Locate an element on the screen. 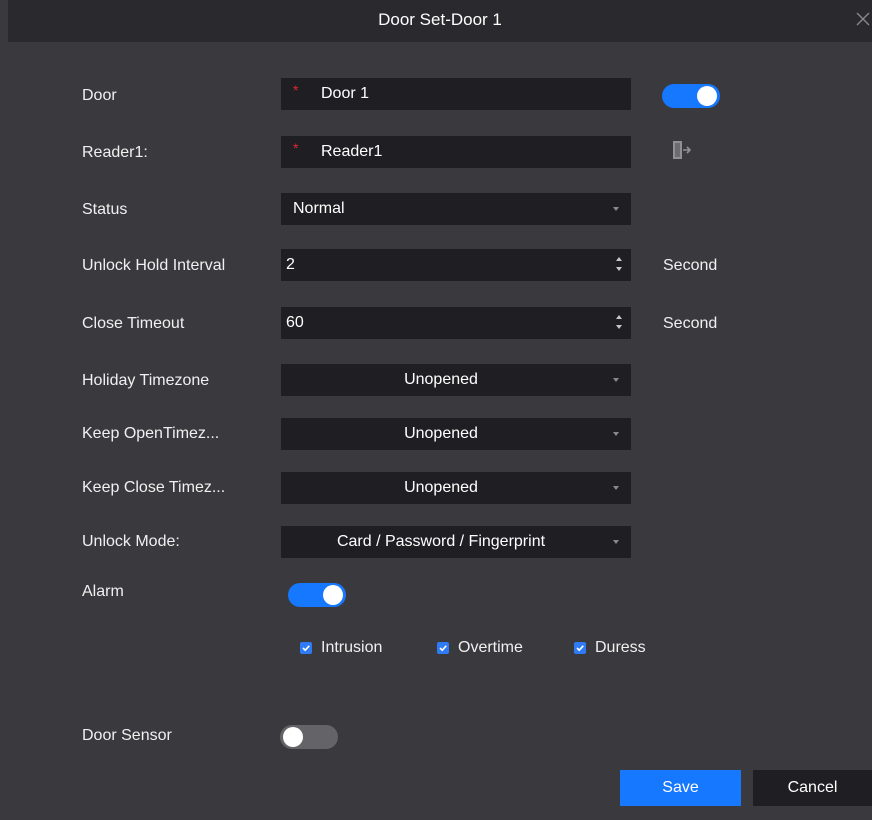 The width and height of the screenshot is (872, 820). reader1-input: * Reader1 is located at coordinates (456, 152).